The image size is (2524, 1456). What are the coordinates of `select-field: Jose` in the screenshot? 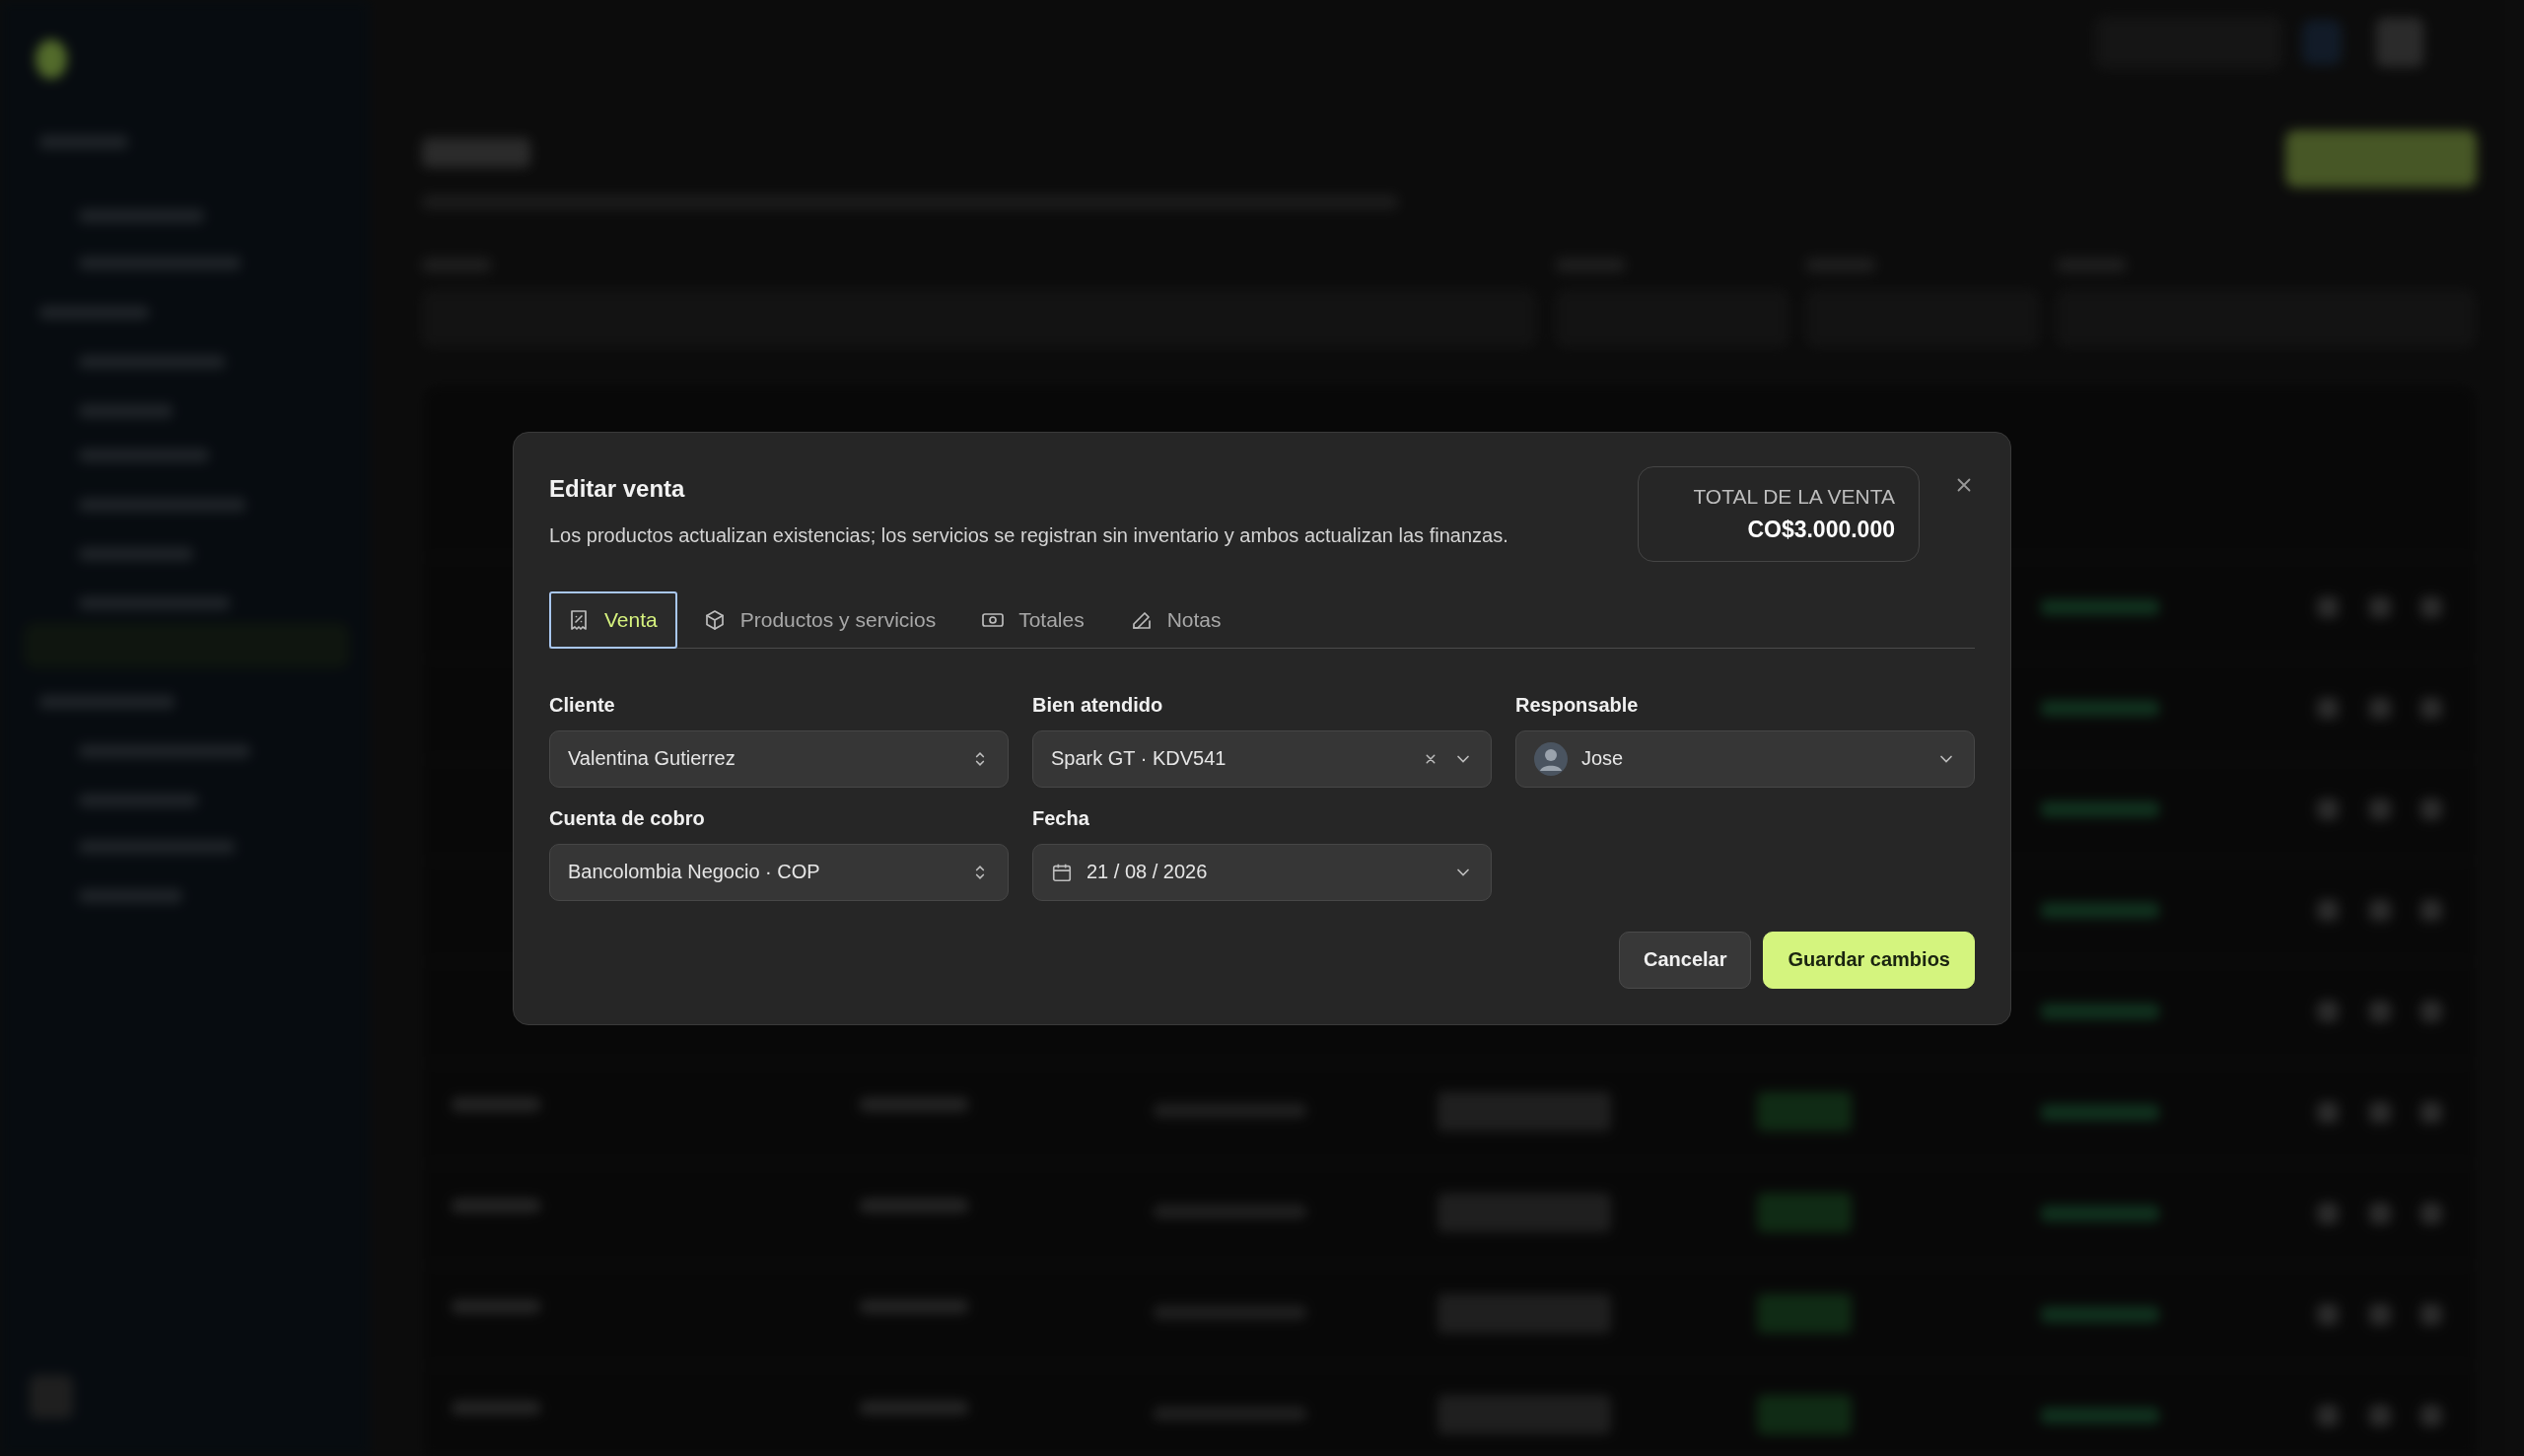 It's located at (1745, 758).